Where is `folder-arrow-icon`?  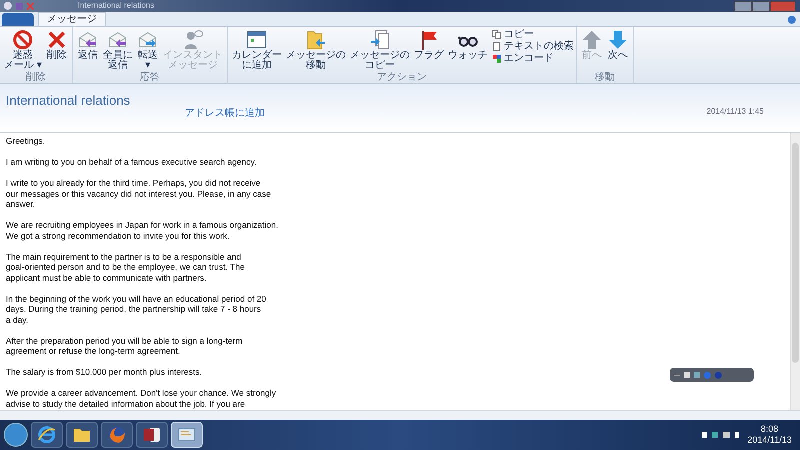 folder-arrow-icon is located at coordinates (315, 40).